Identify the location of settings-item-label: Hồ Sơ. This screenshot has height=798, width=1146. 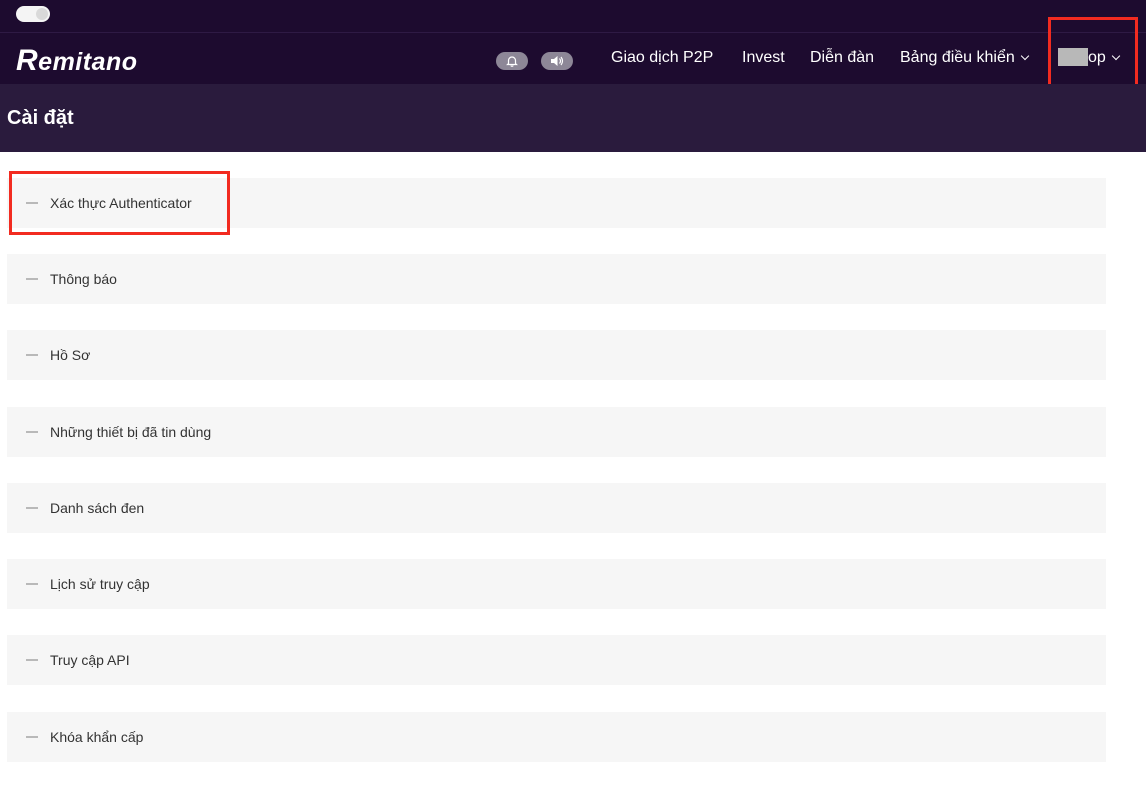
(70, 355).